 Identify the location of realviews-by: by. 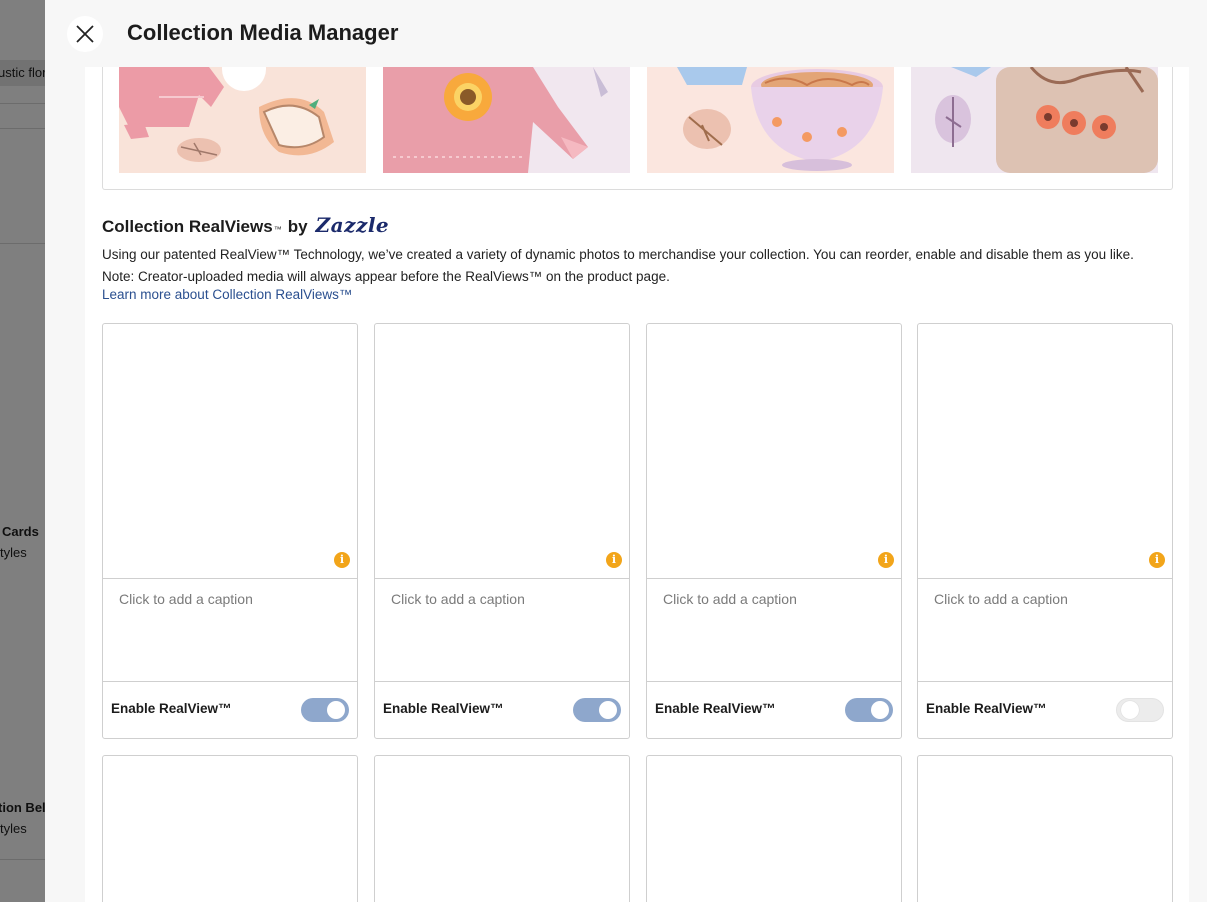
(297, 226).